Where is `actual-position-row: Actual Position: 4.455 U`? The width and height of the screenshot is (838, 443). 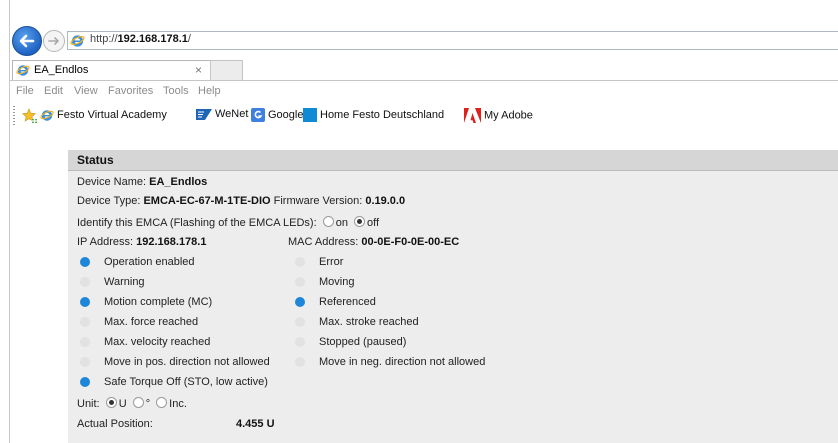
actual-position-row: Actual Position: 4.455 U is located at coordinates (176, 424).